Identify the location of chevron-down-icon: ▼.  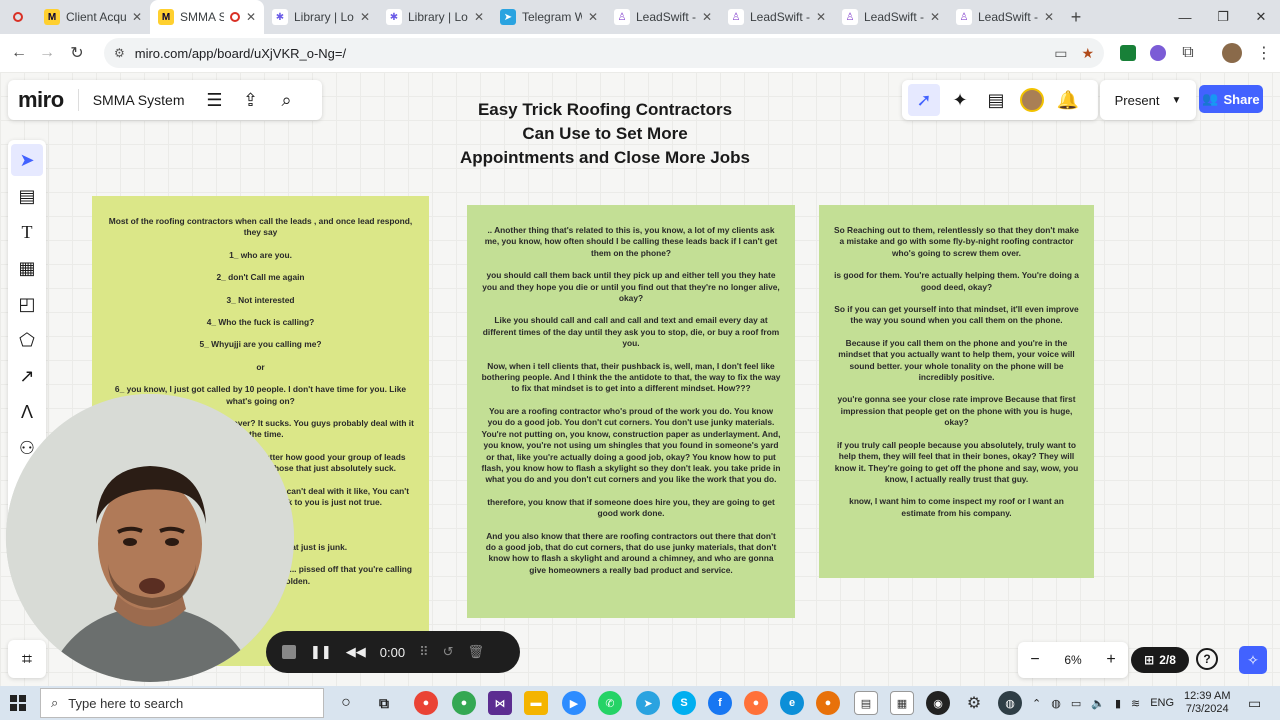
(1176, 100).